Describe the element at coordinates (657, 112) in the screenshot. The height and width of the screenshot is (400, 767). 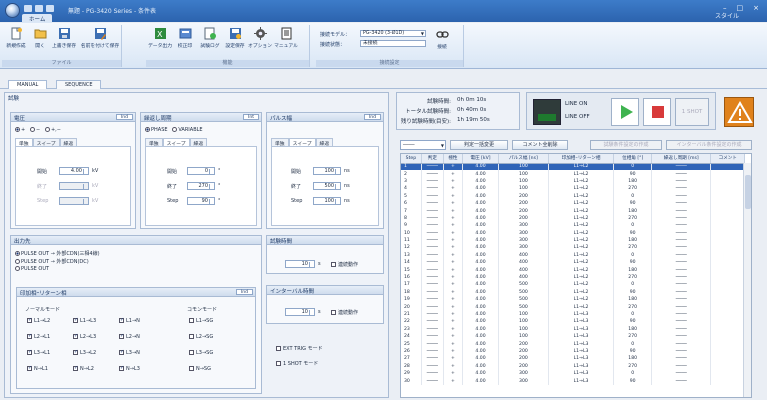
I see `stop-button` at that location.